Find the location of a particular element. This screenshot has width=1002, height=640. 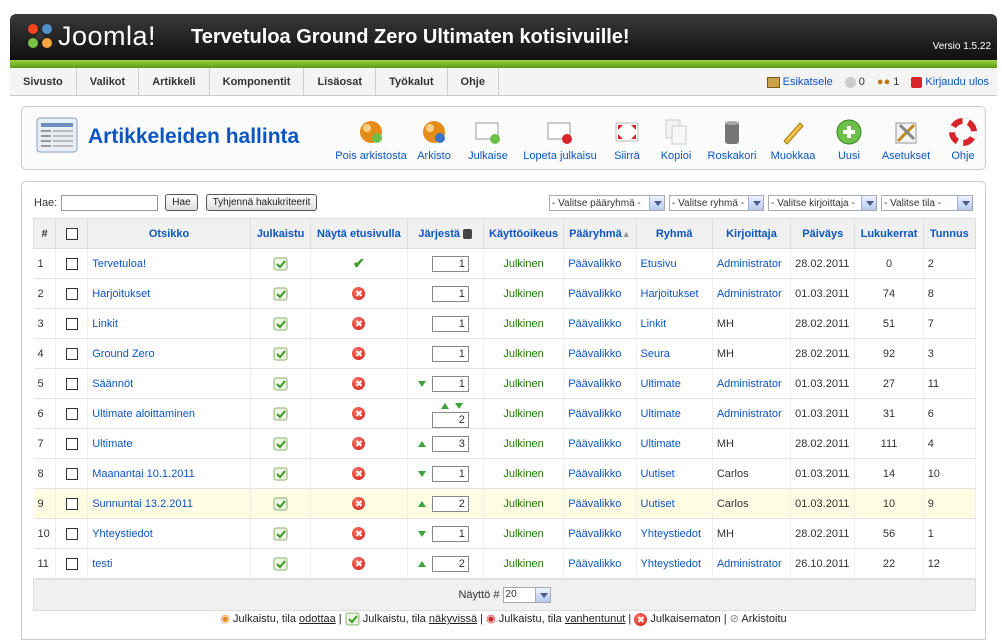

save-order-icon is located at coordinates (468, 233).